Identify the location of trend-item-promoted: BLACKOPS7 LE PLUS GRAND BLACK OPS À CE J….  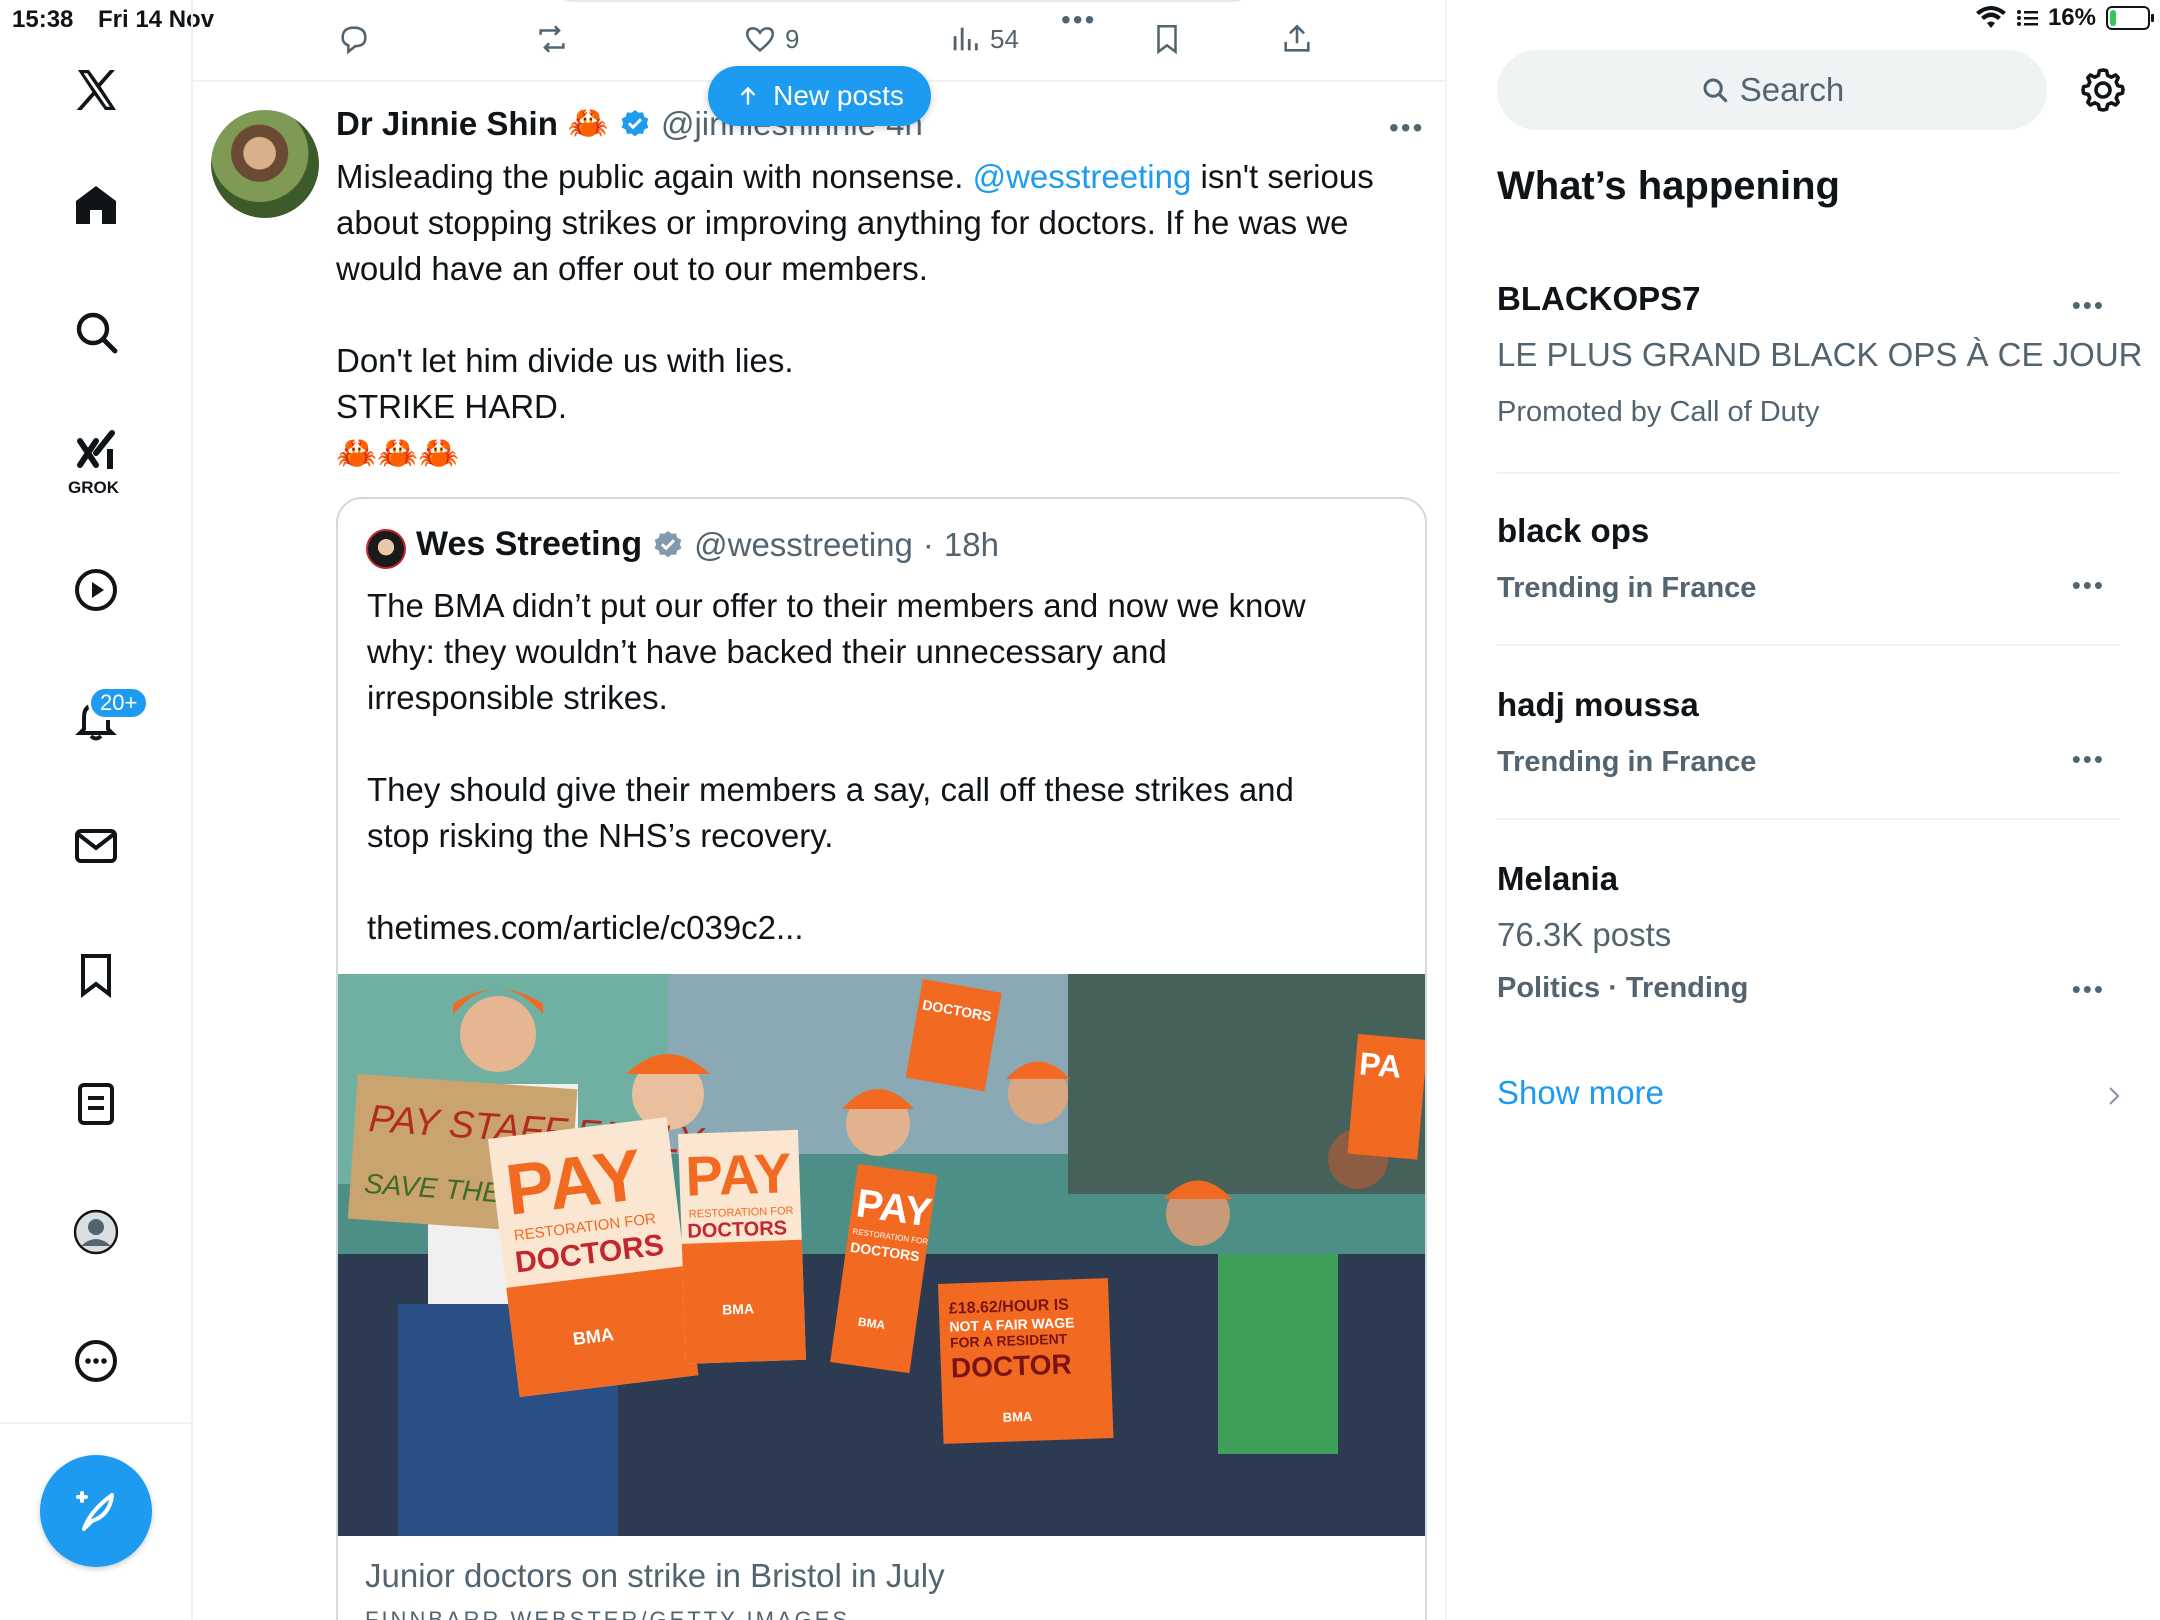
(1820, 377).